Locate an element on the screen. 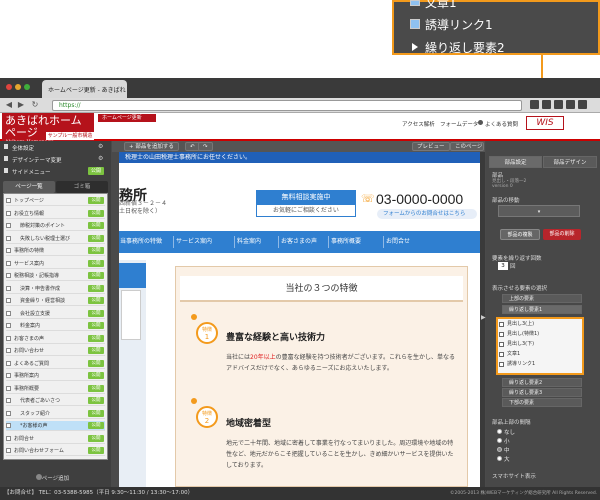 The height and width of the screenshot is (500, 600). page-list-item: お役立ち情報 公開 is located at coordinates (55, 214).